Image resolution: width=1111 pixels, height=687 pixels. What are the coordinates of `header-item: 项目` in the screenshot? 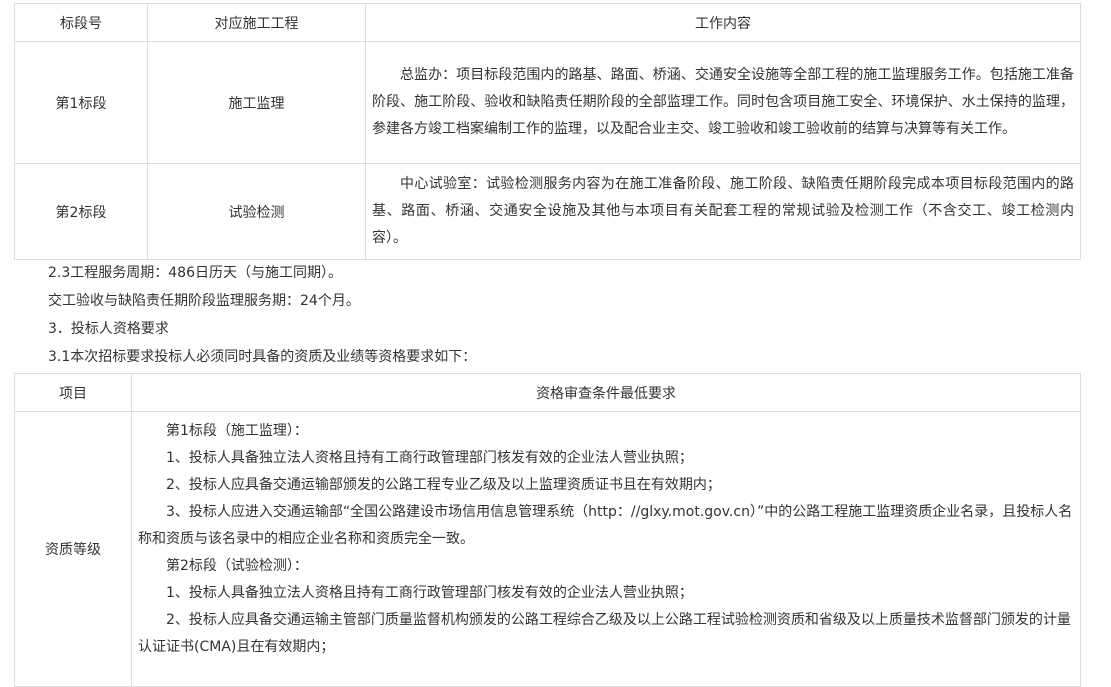 It's located at (73, 392).